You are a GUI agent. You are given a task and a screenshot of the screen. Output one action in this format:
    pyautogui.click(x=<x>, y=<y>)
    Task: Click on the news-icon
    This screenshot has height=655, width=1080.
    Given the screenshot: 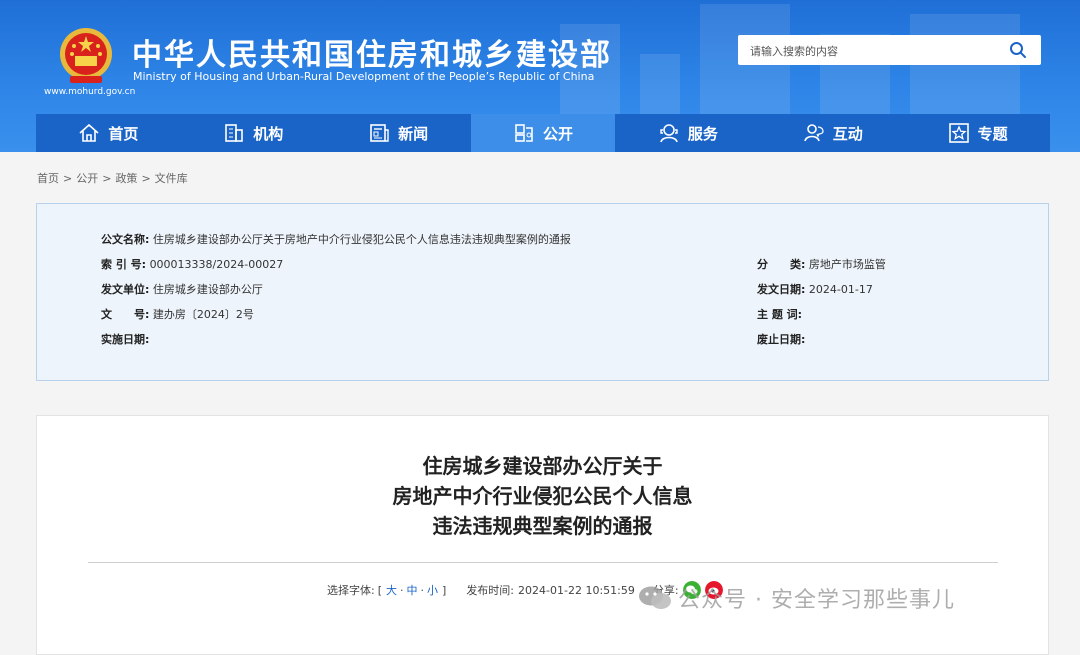 What is the action you would take?
    pyautogui.click(x=379, y=133)
    